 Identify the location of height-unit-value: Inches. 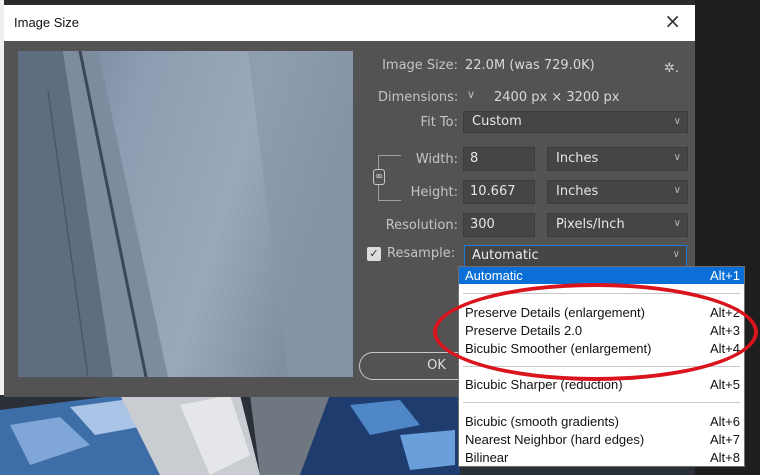
(577, 191).